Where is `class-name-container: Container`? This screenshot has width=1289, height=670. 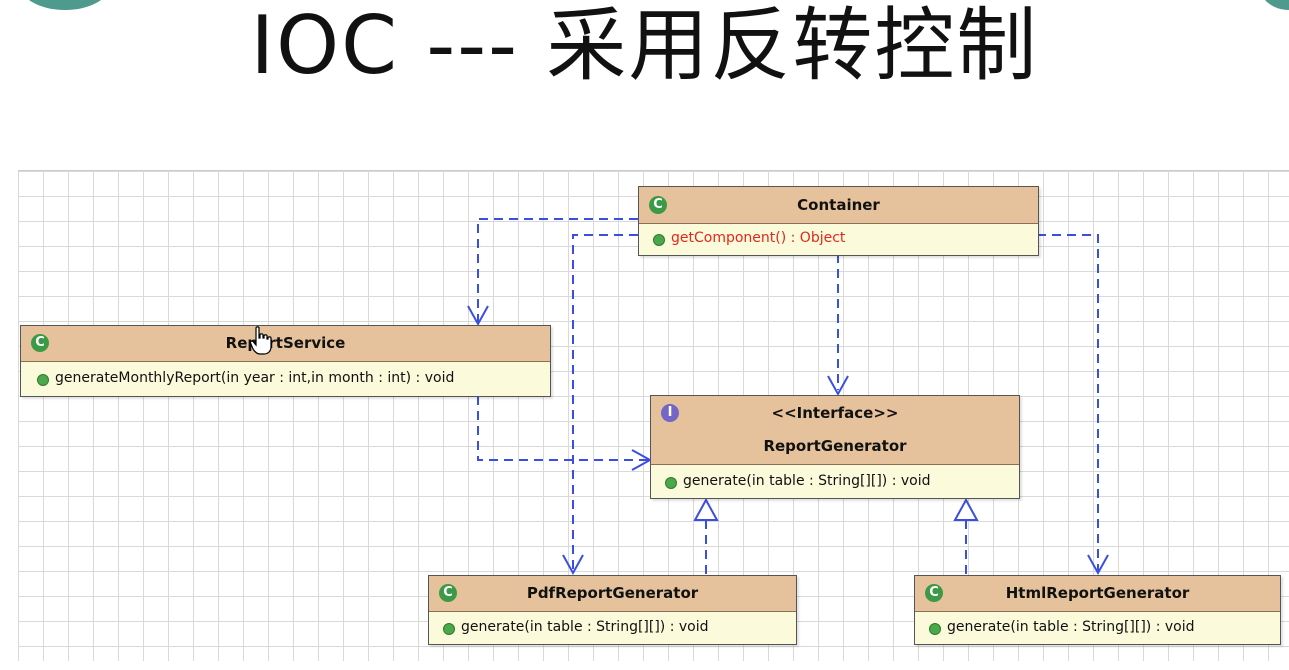 class-name-container: Container is located at coordinates (838, 205).